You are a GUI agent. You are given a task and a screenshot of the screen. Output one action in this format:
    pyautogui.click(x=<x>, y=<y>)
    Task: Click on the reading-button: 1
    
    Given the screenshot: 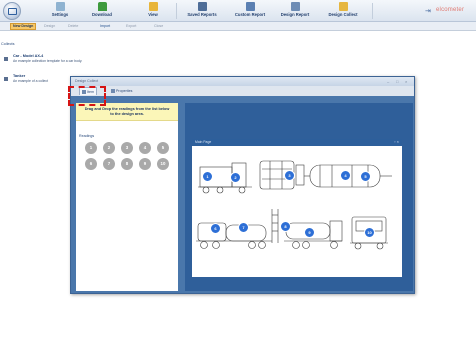 What is the action you would take?
    pyautogui.click(x=91, y=148)
    